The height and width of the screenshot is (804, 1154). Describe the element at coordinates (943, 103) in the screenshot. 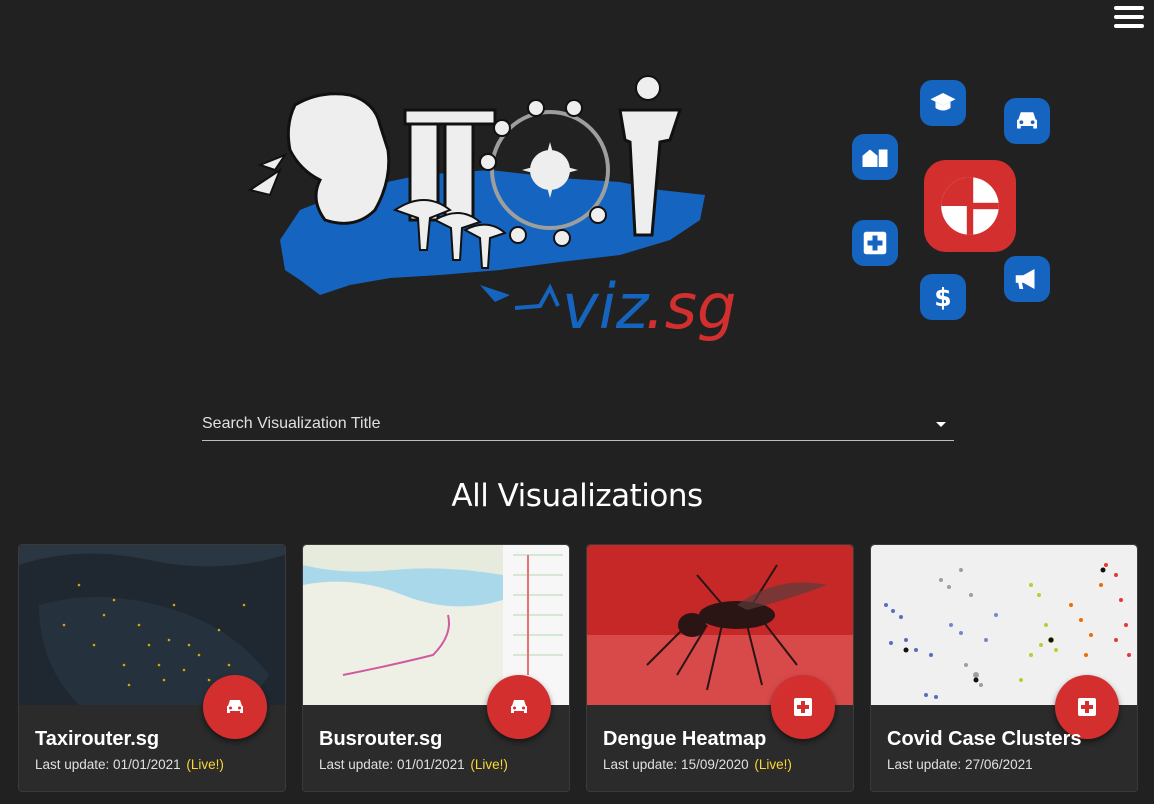

I see `graduation-cap-icon` at that location.